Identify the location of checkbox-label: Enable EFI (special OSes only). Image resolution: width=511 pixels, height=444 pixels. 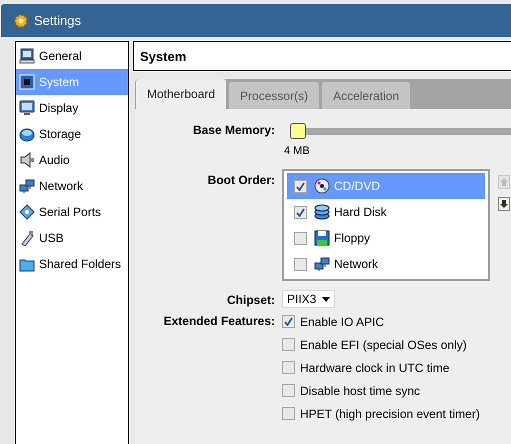
(383, 345).